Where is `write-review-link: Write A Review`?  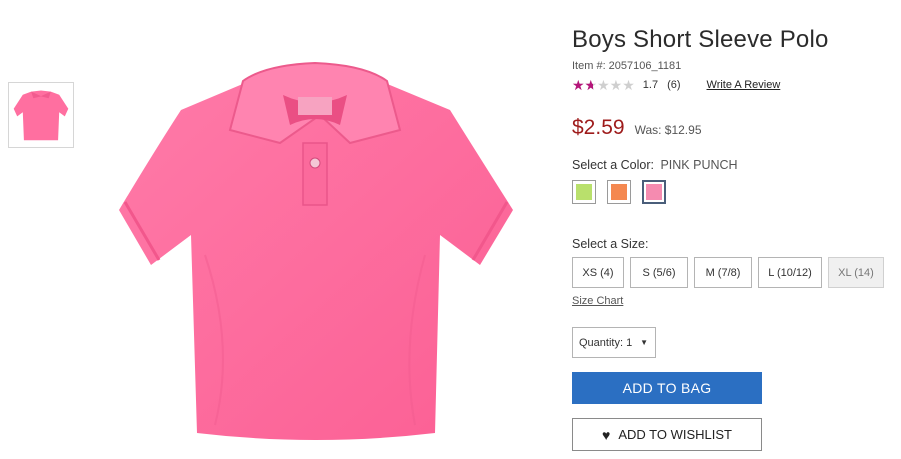 write-review-link: Write A Review is located at coordinates (744, 85).